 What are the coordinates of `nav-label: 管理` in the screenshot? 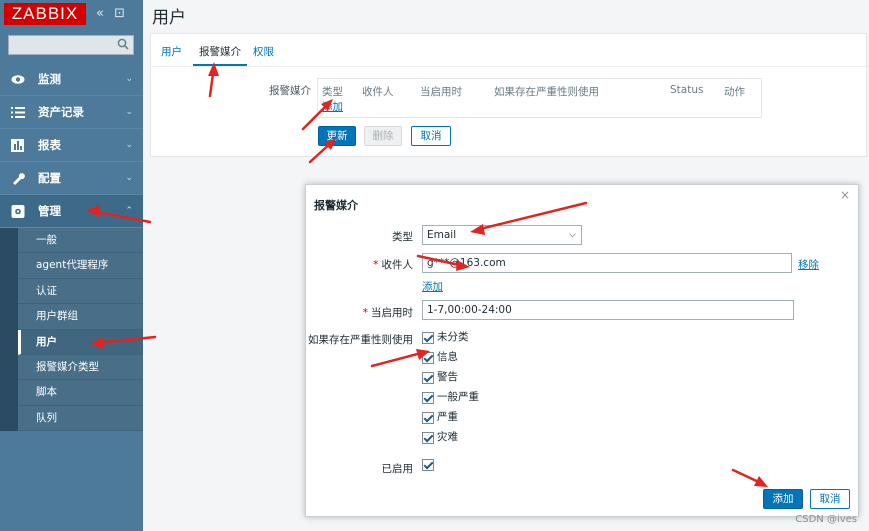 It's located at (49, 211).